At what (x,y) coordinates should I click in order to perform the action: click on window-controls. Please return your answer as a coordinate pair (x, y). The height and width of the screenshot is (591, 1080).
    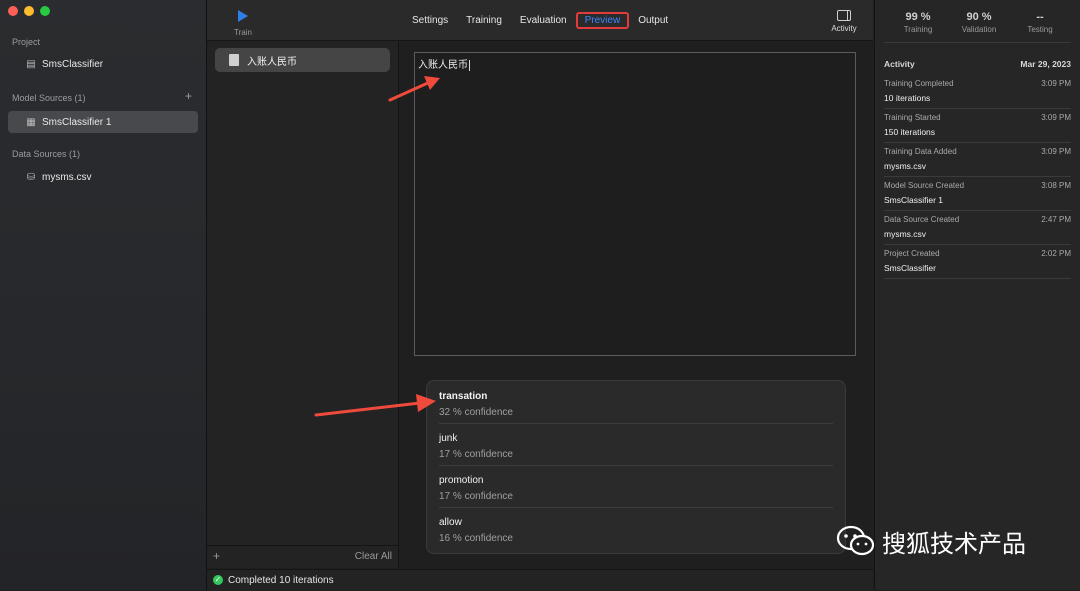
    Looking at the image, I should click on (29, 11).